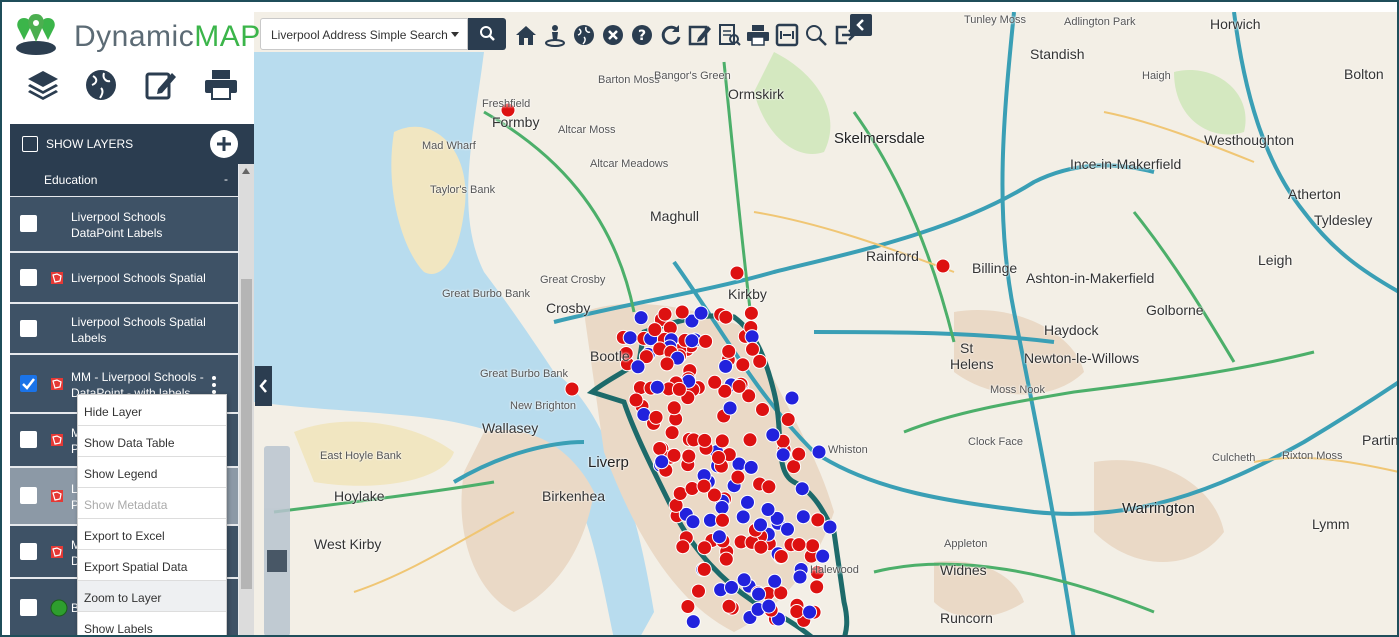 The height and width of the screenshot is (637, 1399). Describe the element at coordinates (124, 225) in the screenshot. I see `layer-row: Liverpool Schools DataPoint Labels` at that location.